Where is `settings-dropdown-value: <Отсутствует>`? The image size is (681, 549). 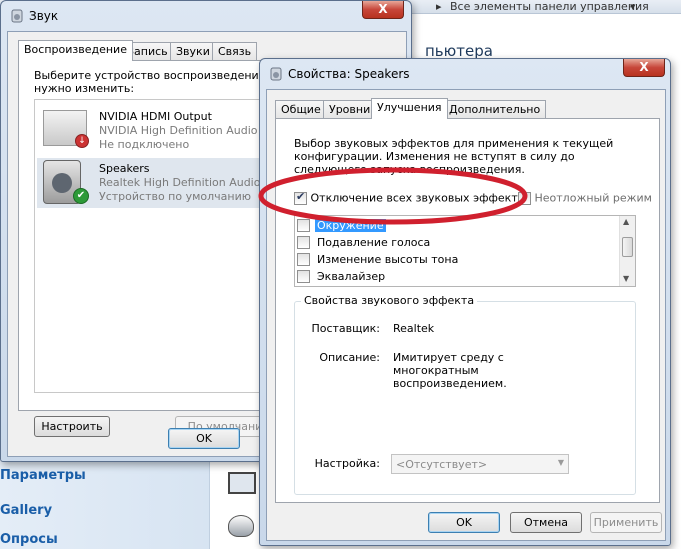 settings-dropdown-value: <Отсутствует> is located at coordinates (442, 464).